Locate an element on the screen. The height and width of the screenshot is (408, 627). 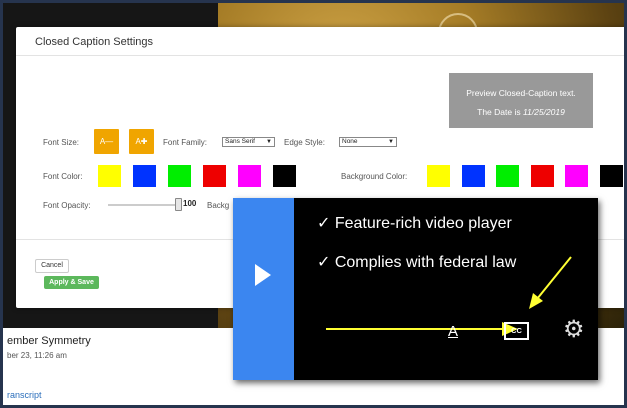
background-opacity-label: Backg is located at coordinates (218, 205).